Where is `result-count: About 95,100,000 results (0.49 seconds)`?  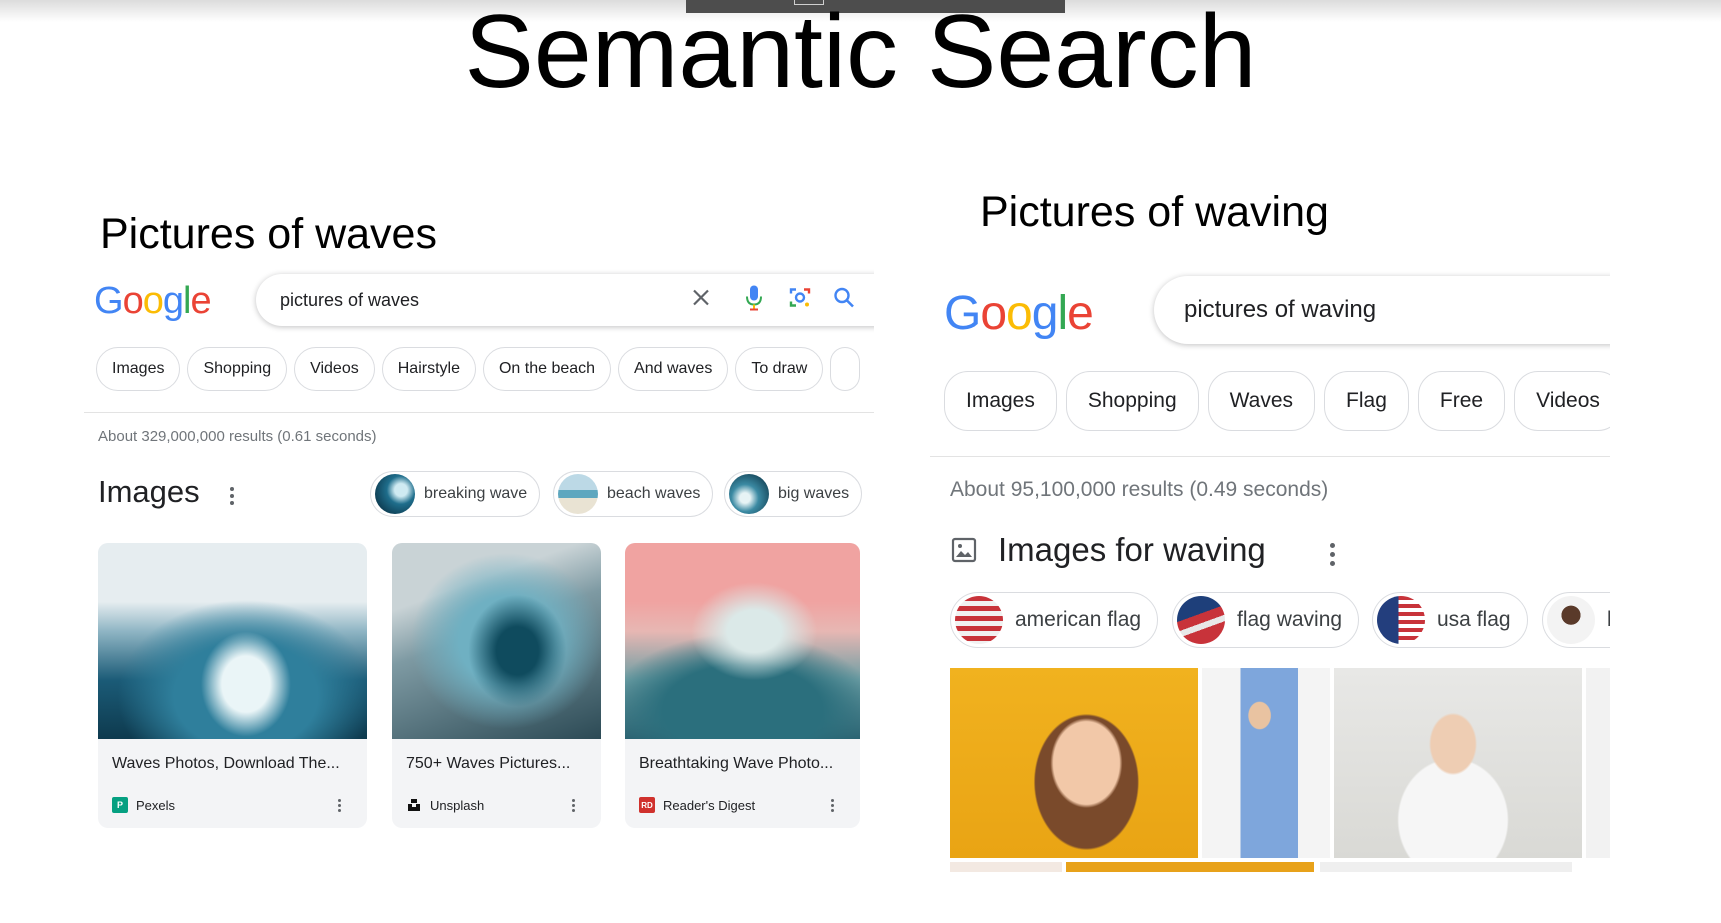 result-count: About 95,100,000 results (0.49 seconds) is located at coordinates (1139, 489).